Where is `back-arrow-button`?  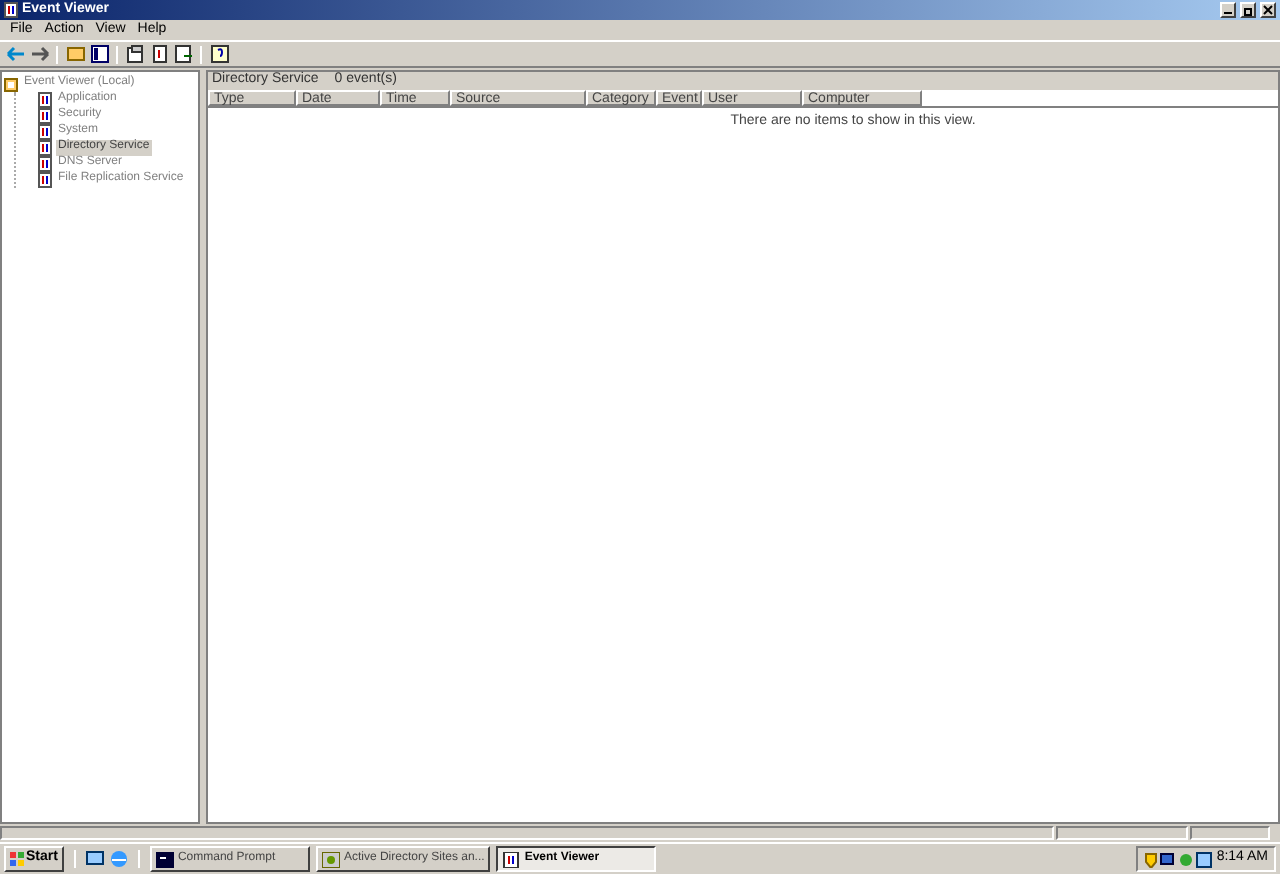
back-arrow-button is located at coordinates (15, 54).